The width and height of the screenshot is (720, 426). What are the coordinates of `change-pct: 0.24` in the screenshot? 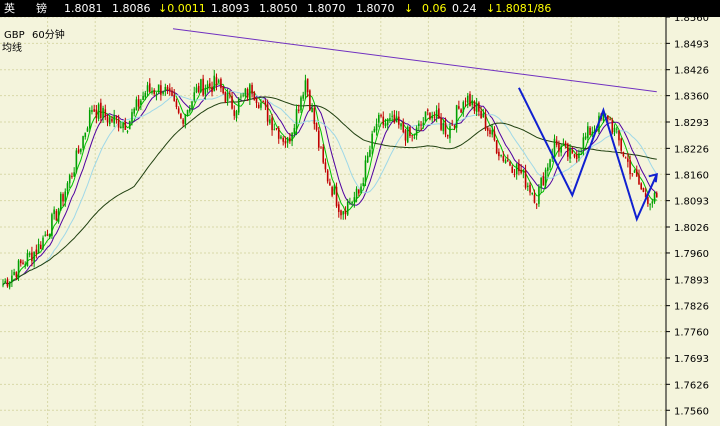 It's located at (464, 8).